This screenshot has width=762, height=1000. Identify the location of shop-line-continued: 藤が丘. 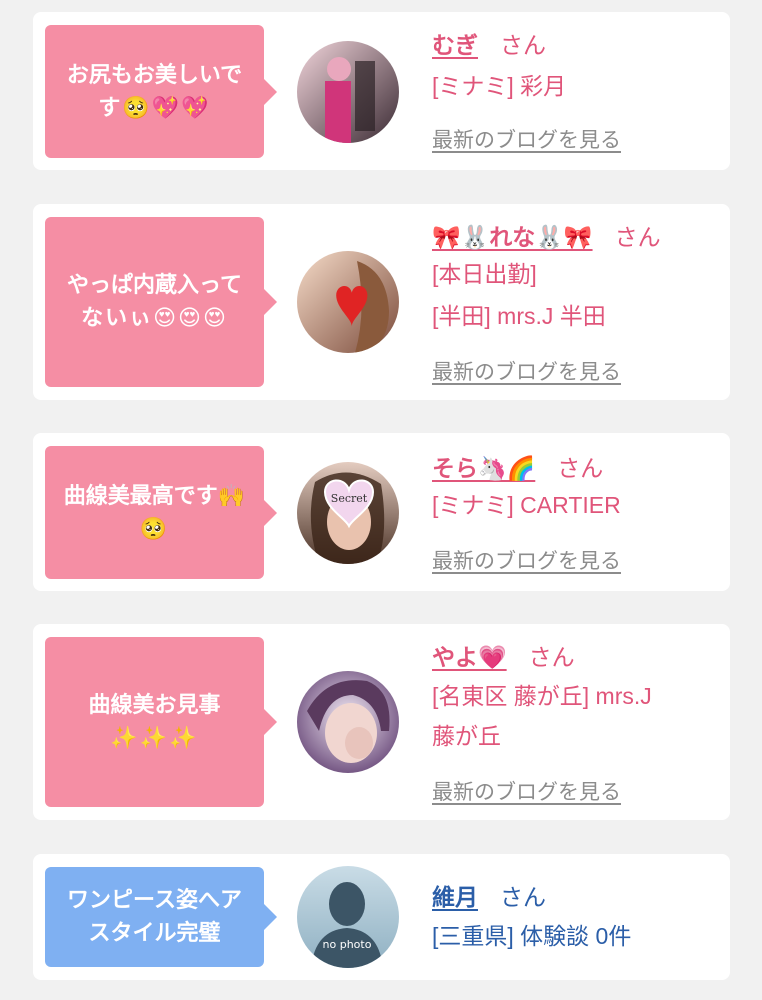
(466, 736).